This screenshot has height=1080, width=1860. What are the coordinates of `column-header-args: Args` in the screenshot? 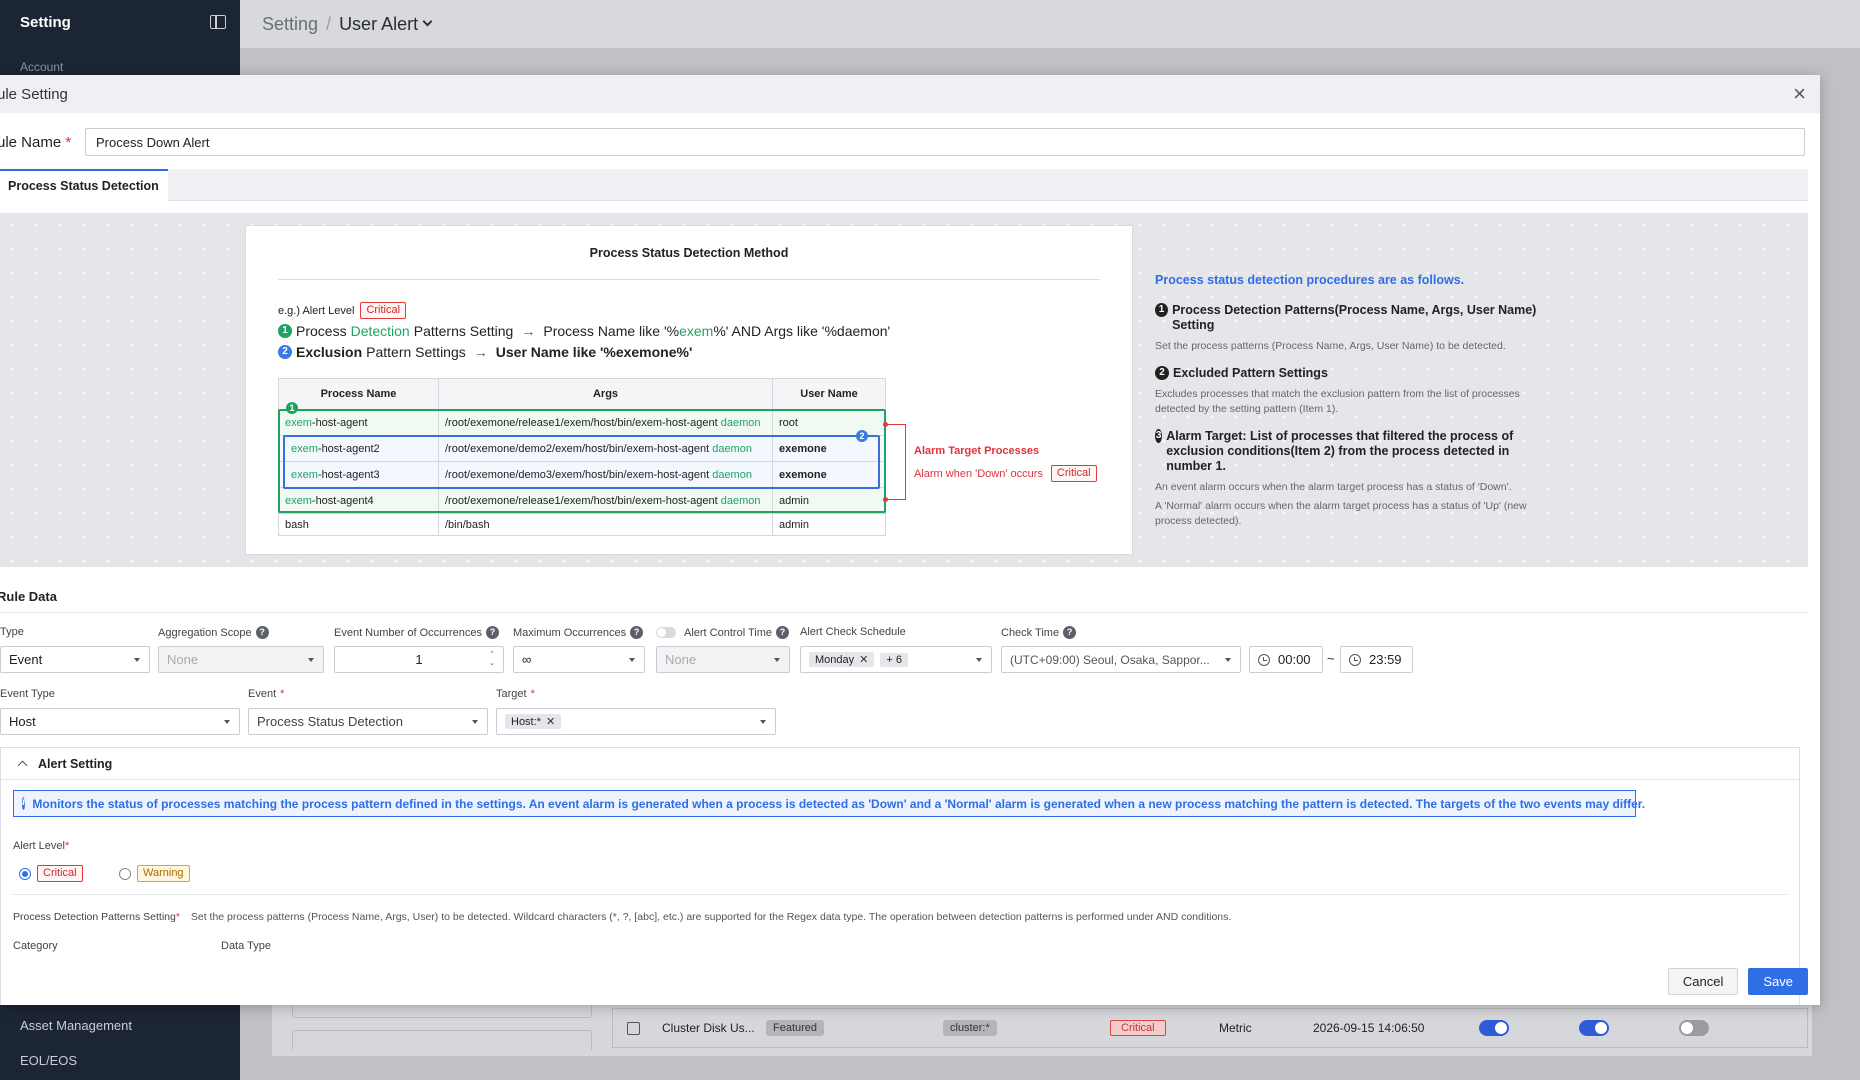 It's located at (605, 394).